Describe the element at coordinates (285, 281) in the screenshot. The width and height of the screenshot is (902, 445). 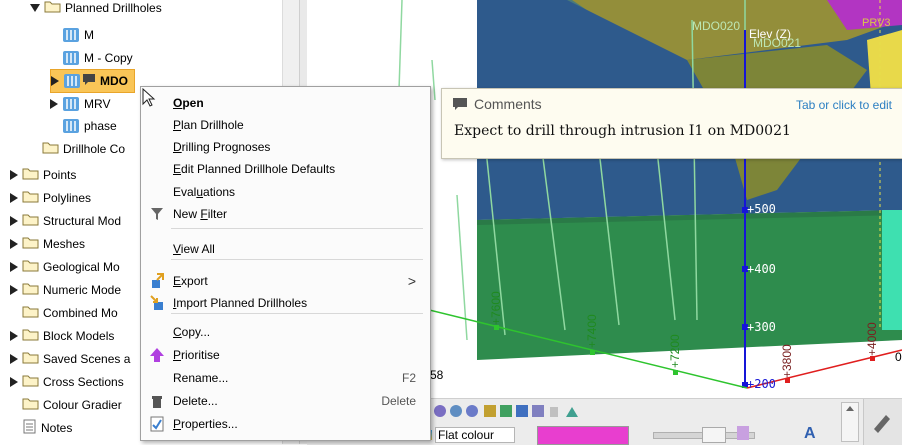
I see `menu-item: Export >` at that location.